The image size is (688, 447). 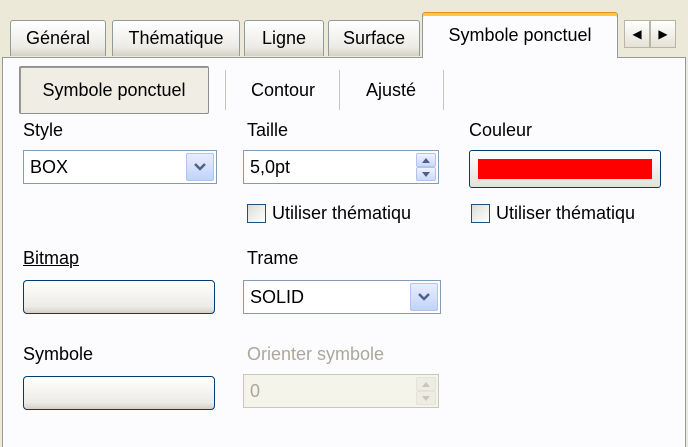 What do you see at coordinates (520, 35) in the screenshot?
I see `tab-symbole-ponctuel: Symbole ponctuel` at bounding box center [520, 35].